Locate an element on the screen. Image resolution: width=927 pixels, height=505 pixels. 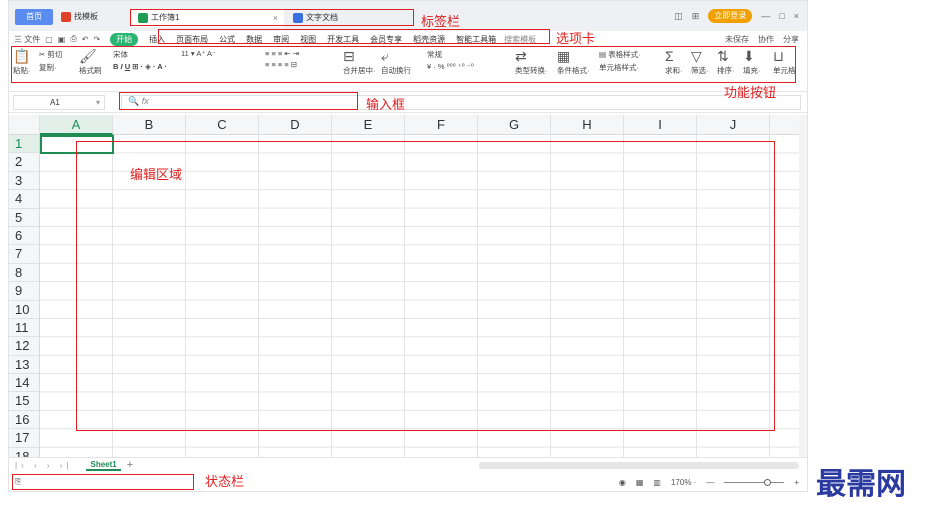
apps-icon: ⊞ is located at coordinates (696, 16).